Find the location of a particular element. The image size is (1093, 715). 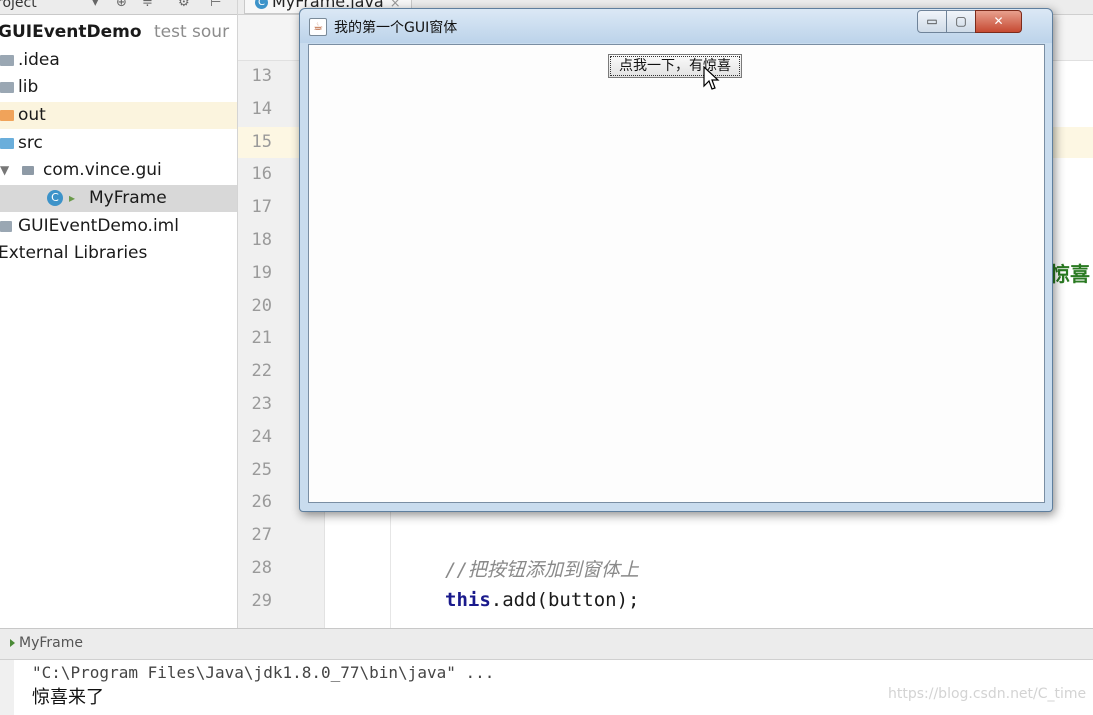

line-number: 23 is located at coordinates (261, 404).